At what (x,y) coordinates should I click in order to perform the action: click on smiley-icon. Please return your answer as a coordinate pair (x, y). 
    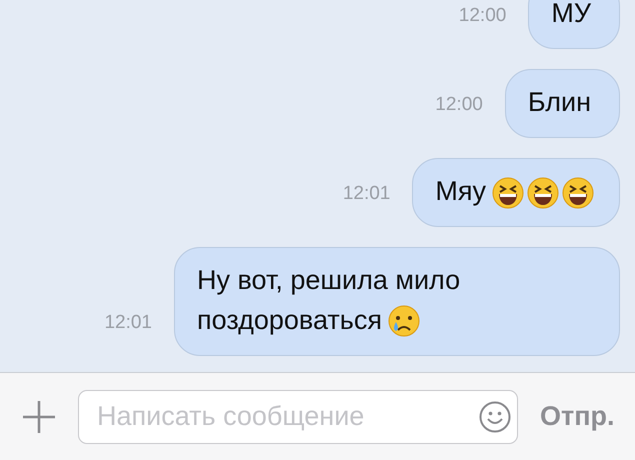
    Looking at the image, I should click on (495, 416).